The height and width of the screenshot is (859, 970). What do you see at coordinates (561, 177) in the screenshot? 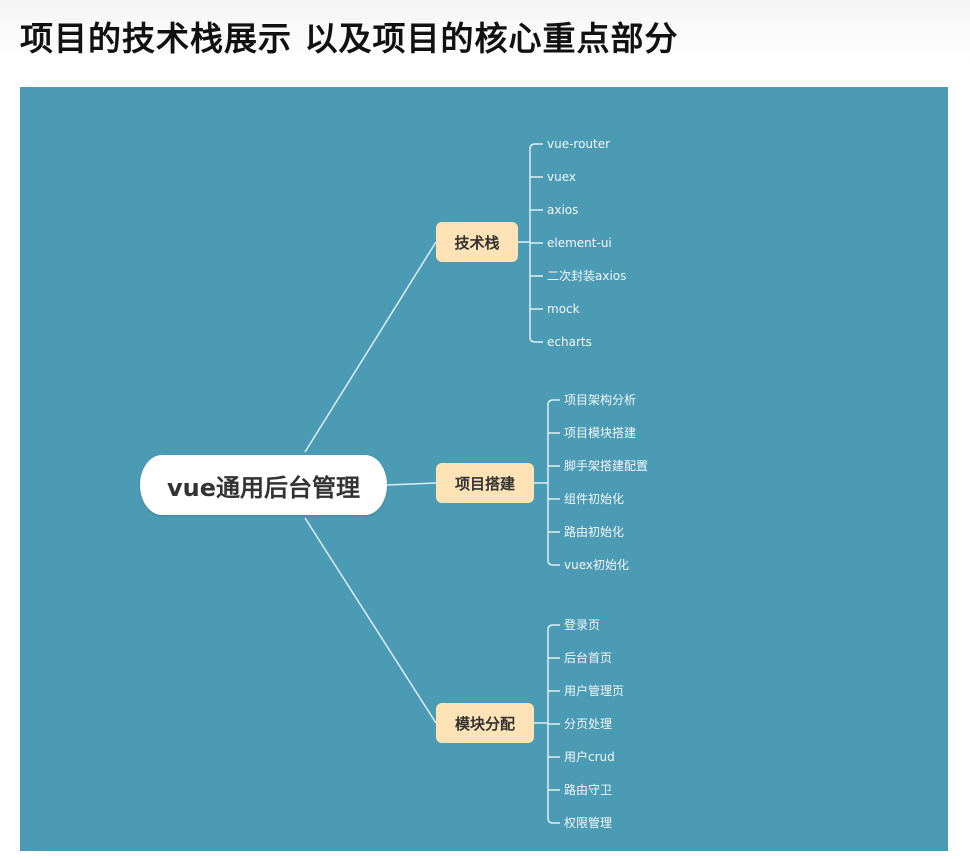
I see `mindmap-leaf-item: vuex` at bounding box center [561, 177].